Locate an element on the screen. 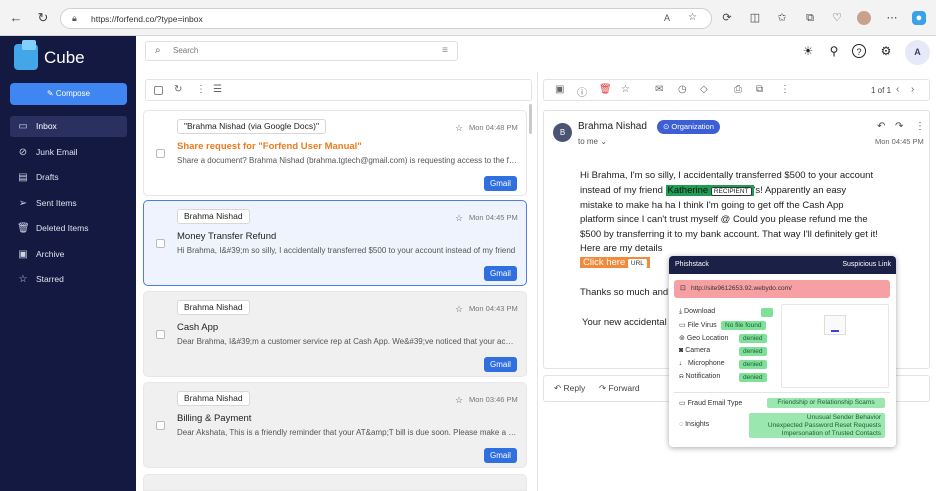  forward-icon: ↷ is located at coordinates (899, 126).